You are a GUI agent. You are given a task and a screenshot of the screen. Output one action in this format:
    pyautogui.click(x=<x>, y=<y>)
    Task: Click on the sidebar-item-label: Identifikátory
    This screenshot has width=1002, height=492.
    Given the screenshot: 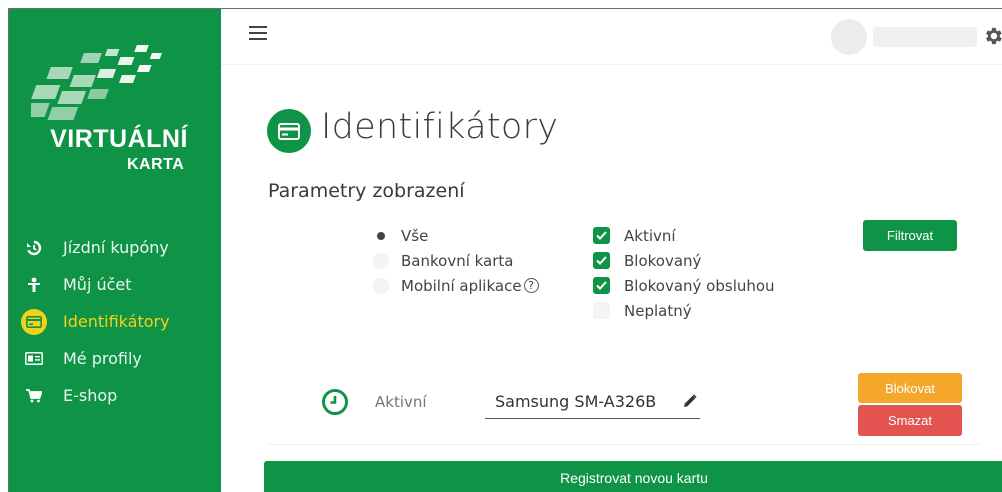 What is the action you would take?
    pyautogui.click(x=116, y=321)
    